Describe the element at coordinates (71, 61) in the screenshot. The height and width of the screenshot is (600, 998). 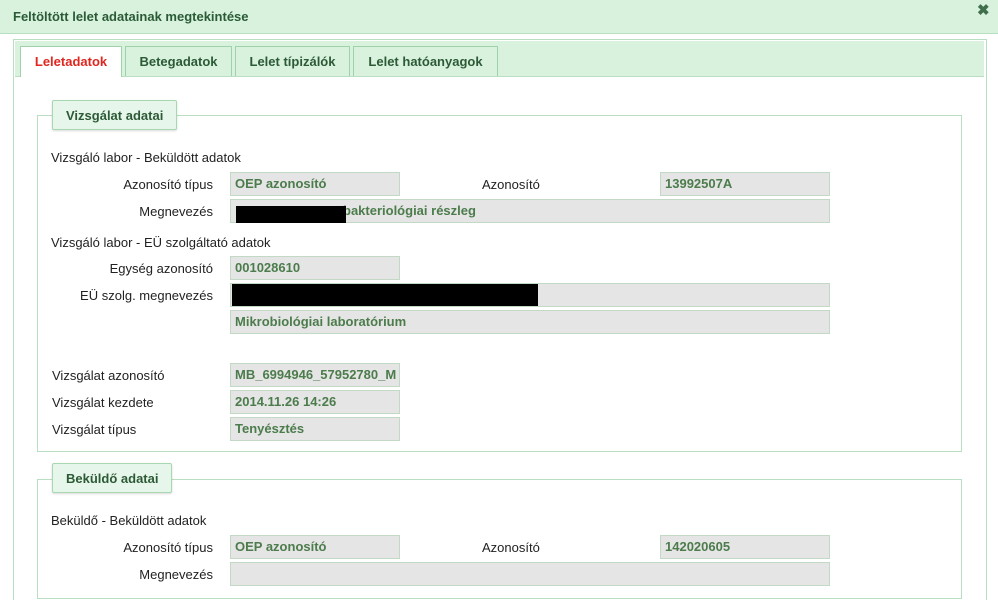
I see `tab-leletadatok: Leletadatok` at that location.